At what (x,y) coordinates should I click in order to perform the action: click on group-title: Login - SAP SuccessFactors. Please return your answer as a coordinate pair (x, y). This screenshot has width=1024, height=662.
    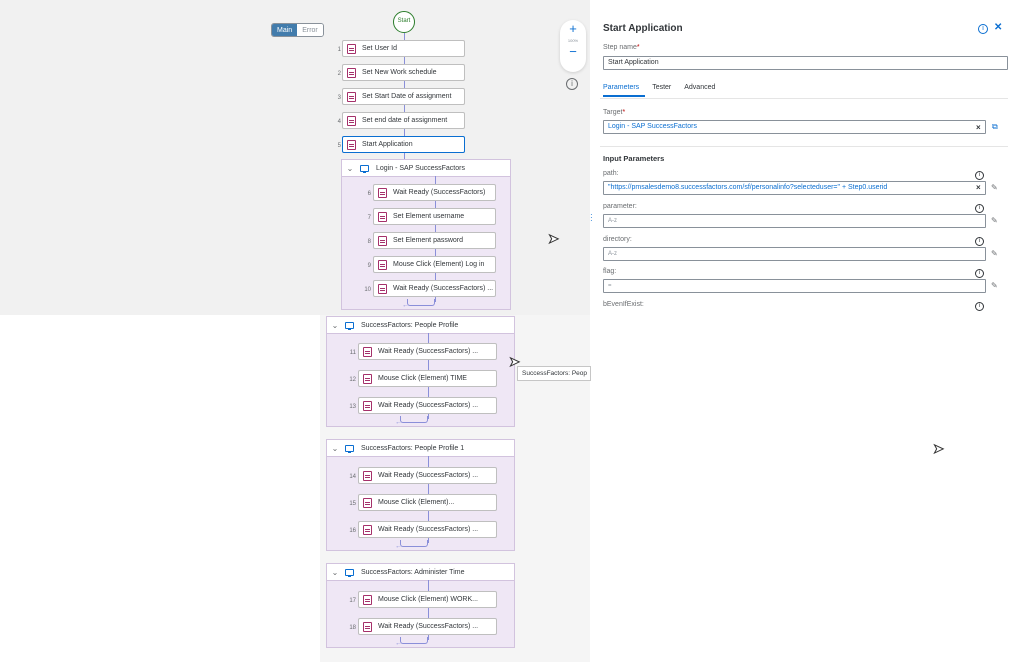
    Looking at the image, I should click on (420, 168).